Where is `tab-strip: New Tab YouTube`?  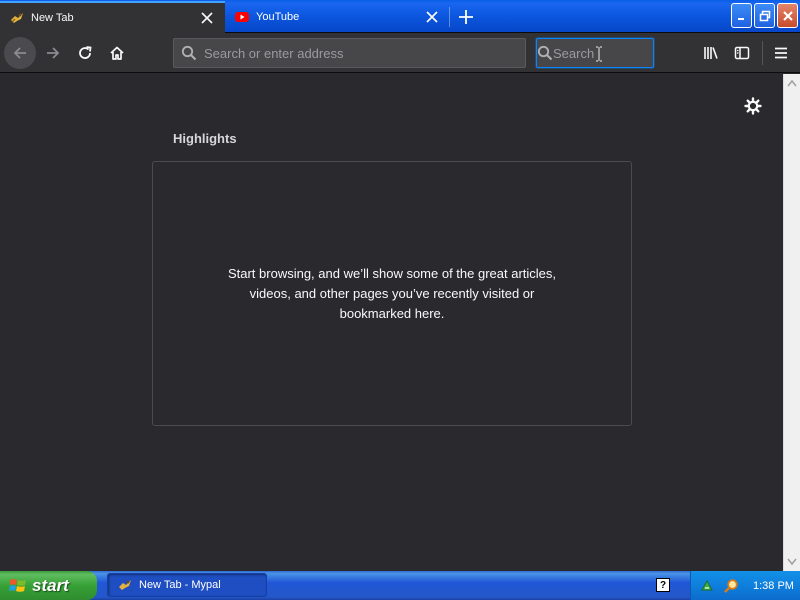
tab-strip: New Tab YouTube is located at coordinates (400, 16).